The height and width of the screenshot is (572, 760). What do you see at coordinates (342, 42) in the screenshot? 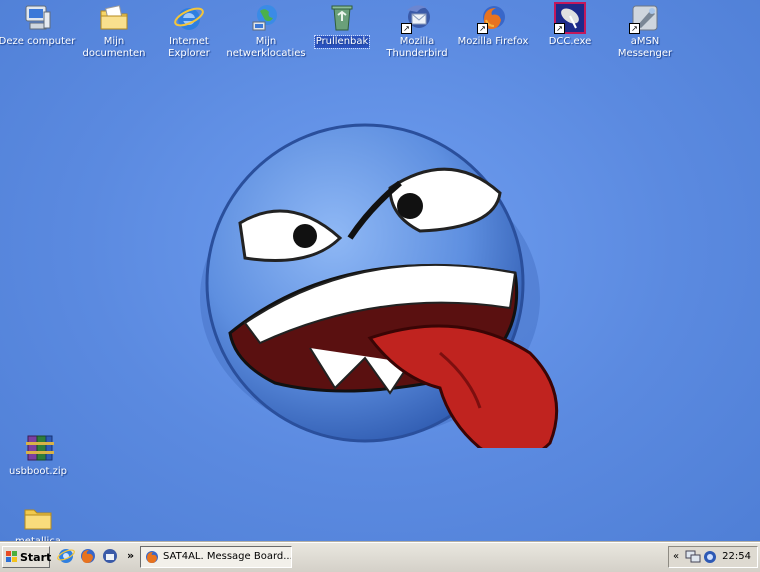
I see `icon-label: Prullenbak` at bounding box center [342, 42].